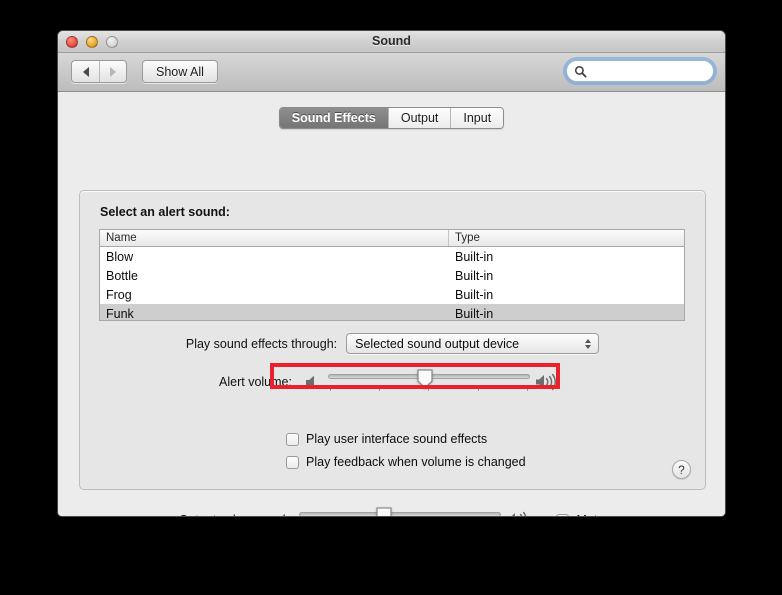  I want to click on search-icon, so click(580, 71).